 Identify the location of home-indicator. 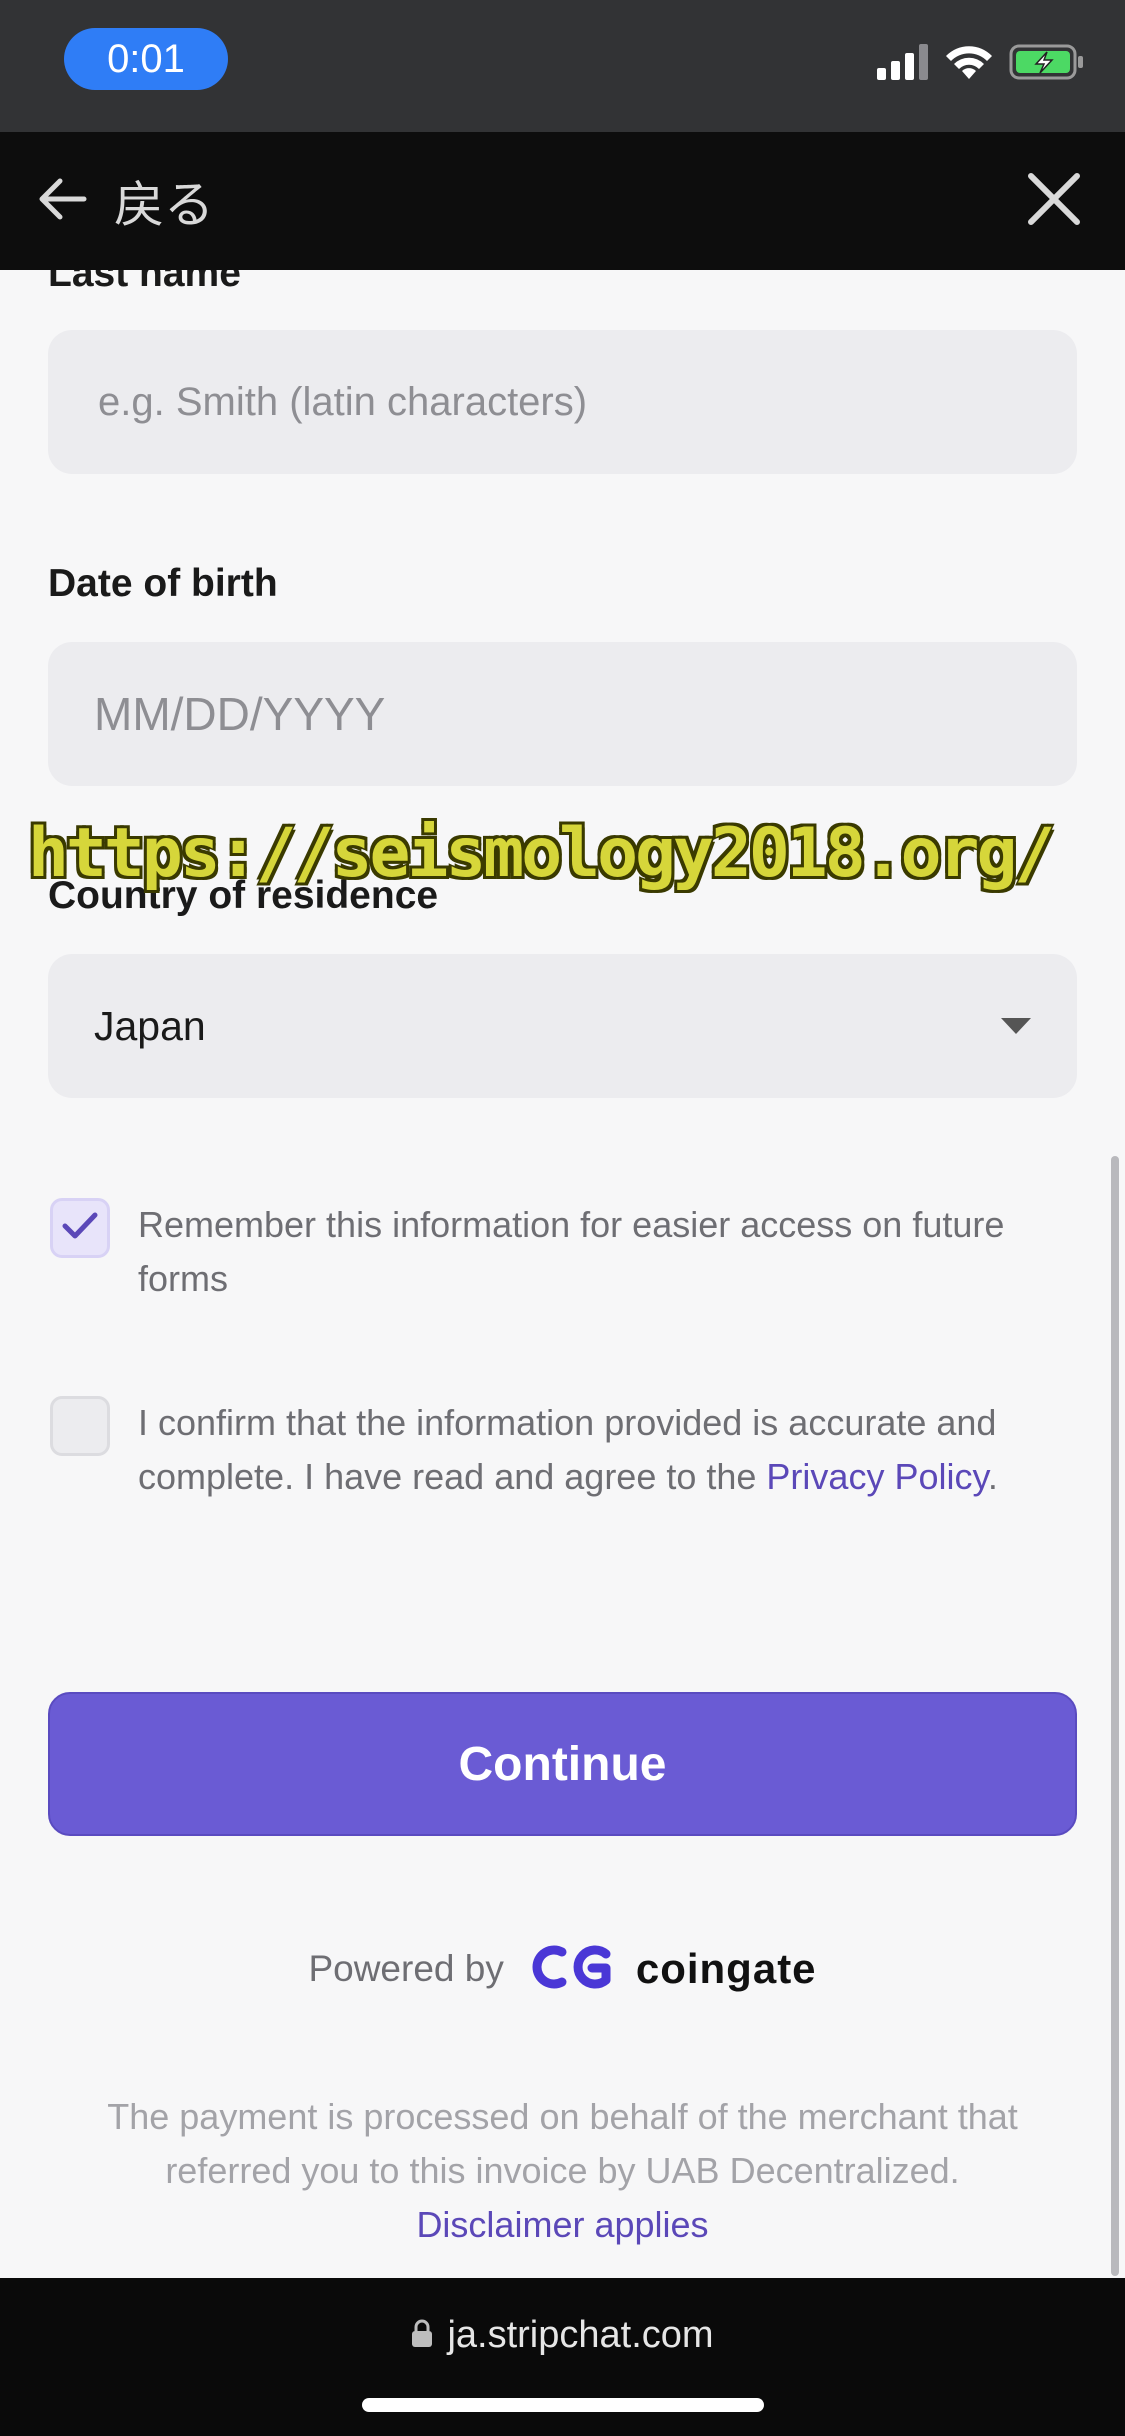
(563, 2405).